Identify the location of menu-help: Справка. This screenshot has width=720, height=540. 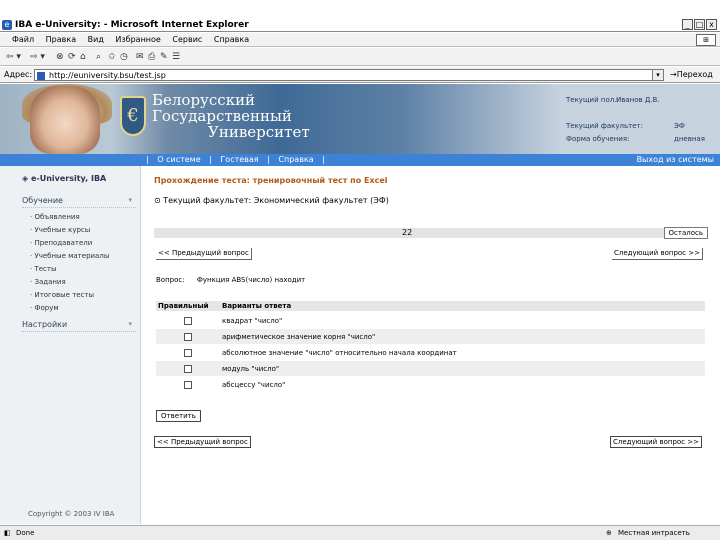
(231, 40).